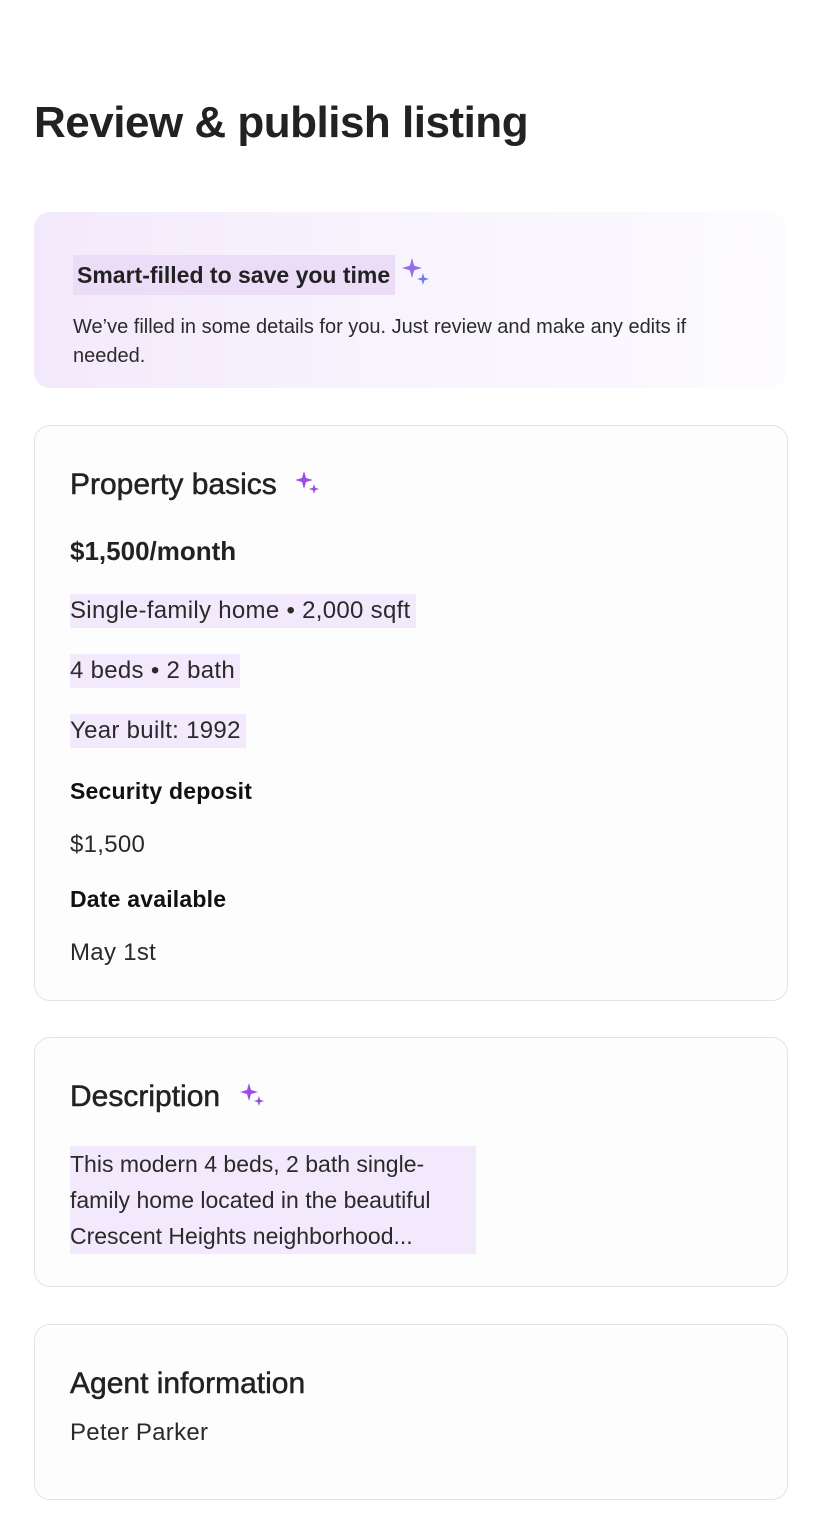 This screenshot has height=1526, width=822. I want to click on agent-heading-row: Agent information, so click(188, 1384).